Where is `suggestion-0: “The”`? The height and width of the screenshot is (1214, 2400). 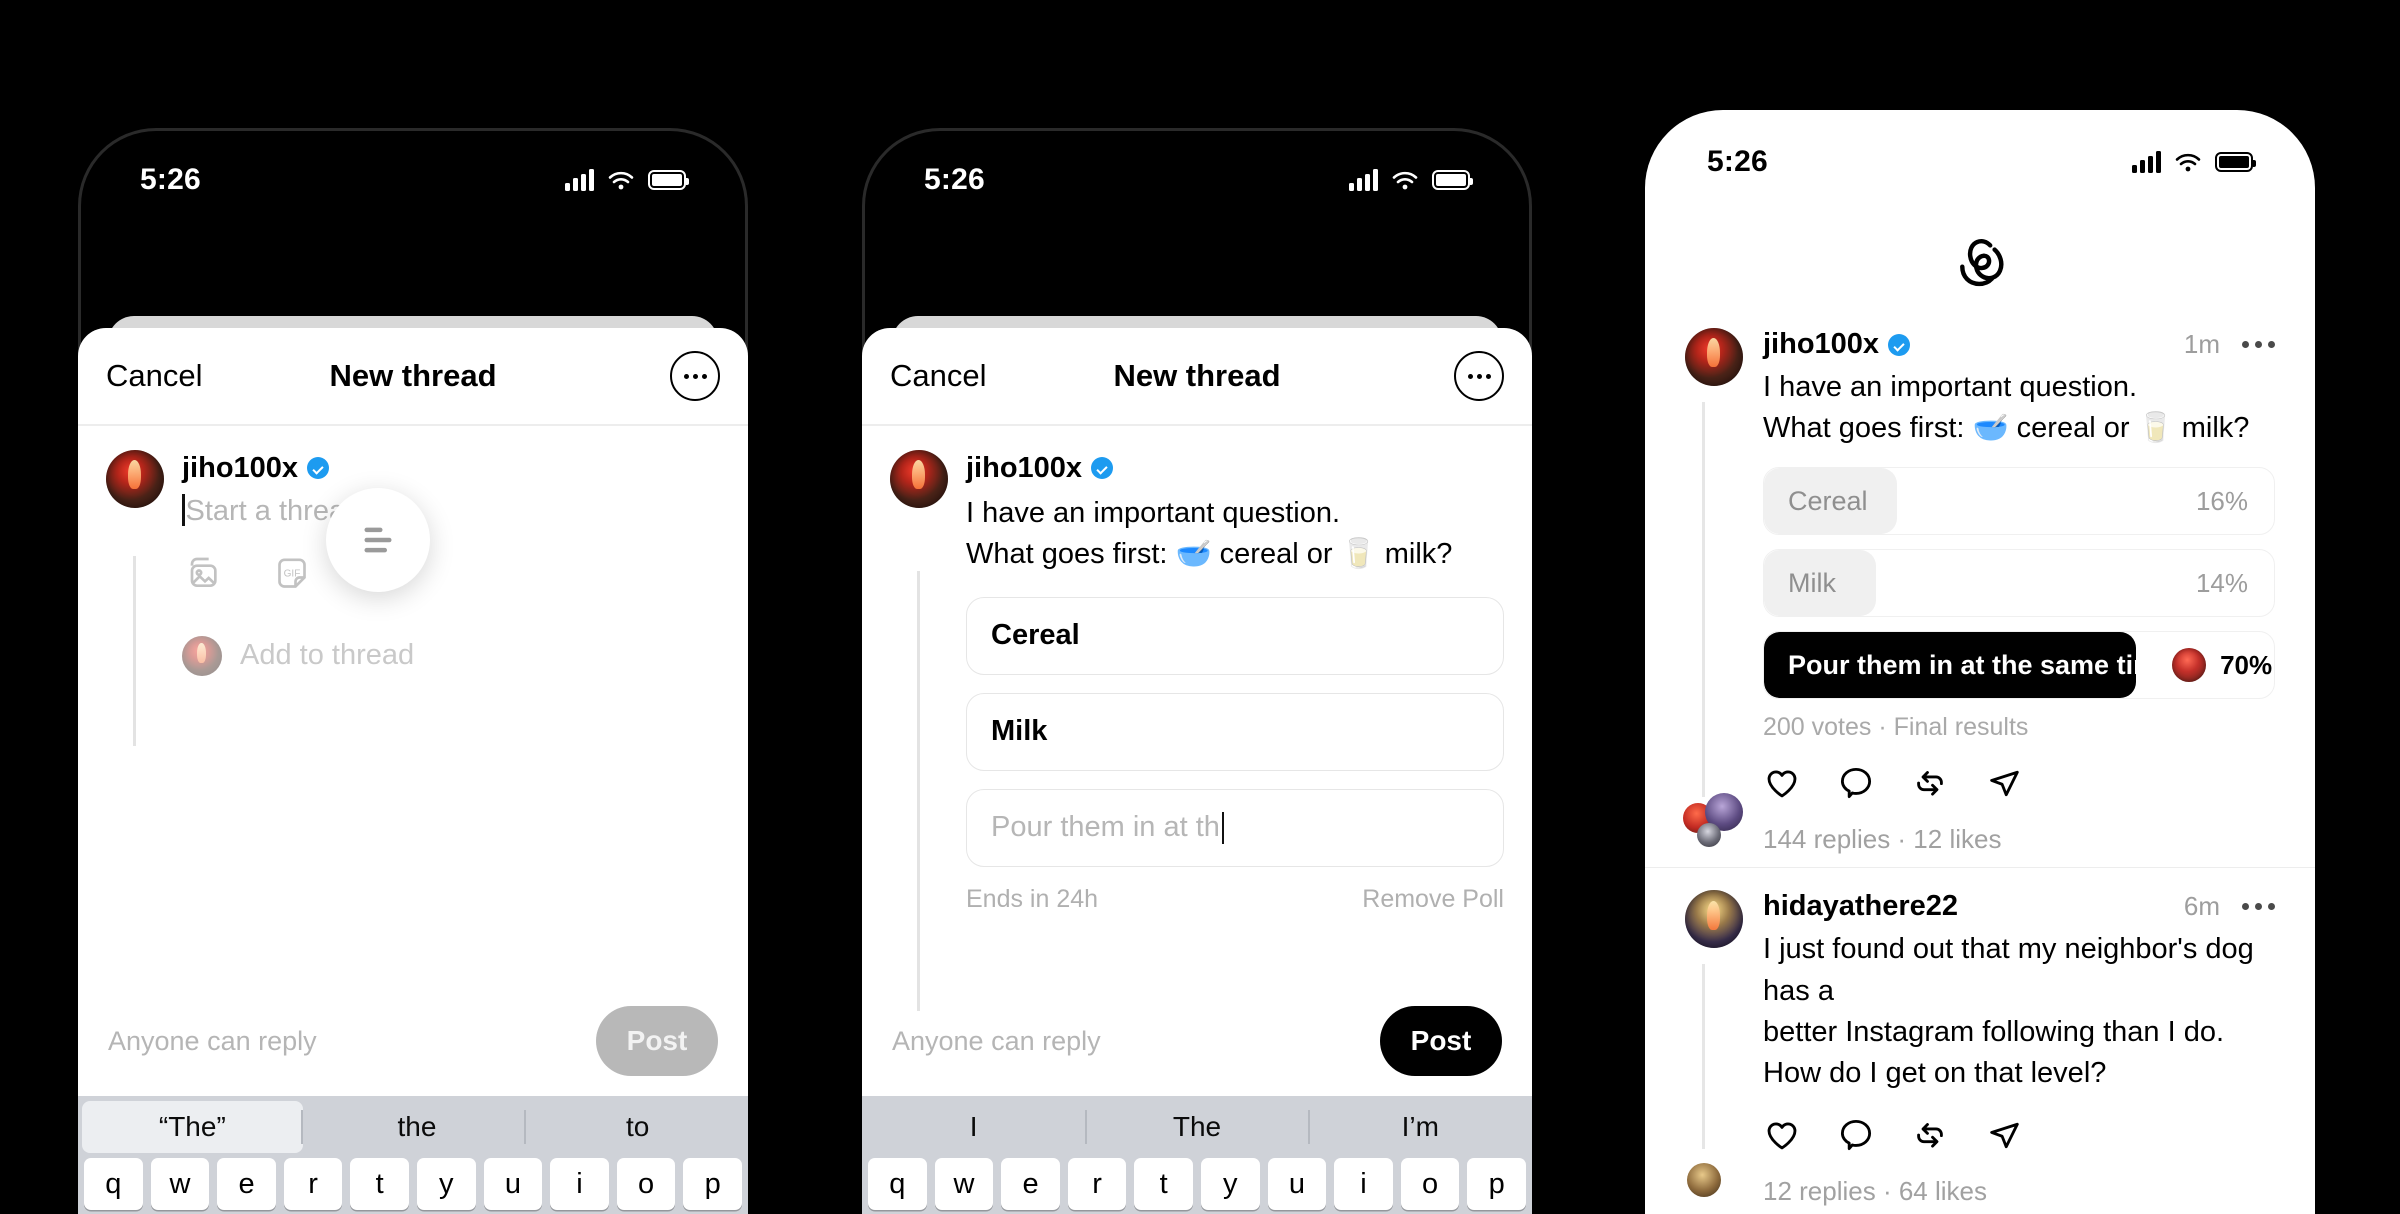 suggestion-0: “The” is located at coordinates (192, 1127).